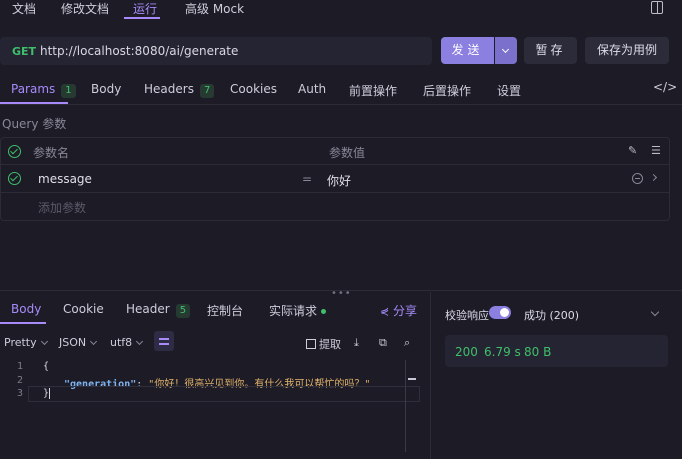  What do you see at coordinates (373, 90) in the screenshot?
I see `tab-pre-processors: 前置操作` at bounding box center [373, 90].